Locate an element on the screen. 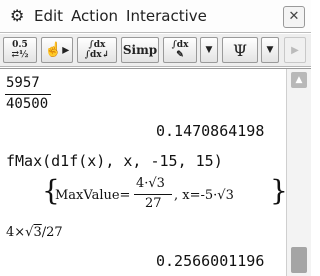  dropdown-1-button: ▼ is located at coordinates (209, 50).